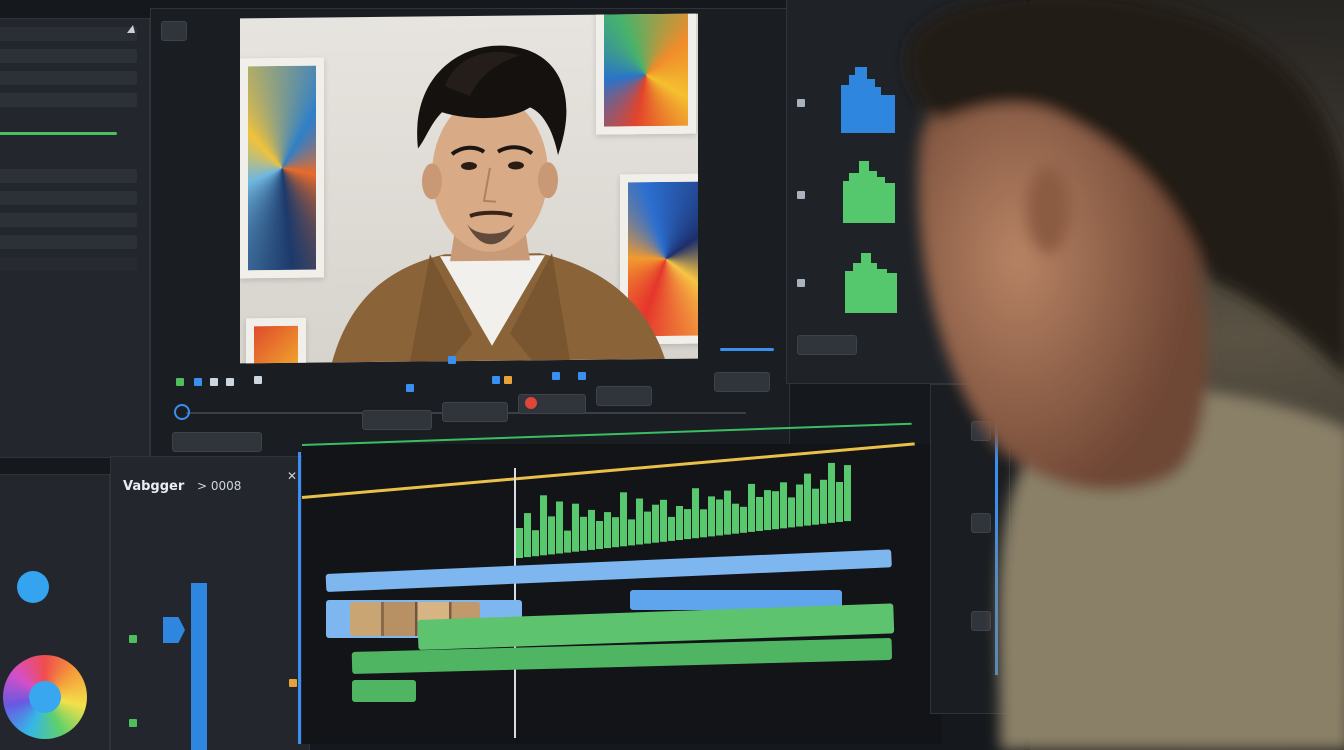  Describe the element at coordinates (180, 382) in the screenshot. I see `play-icon` at that location.